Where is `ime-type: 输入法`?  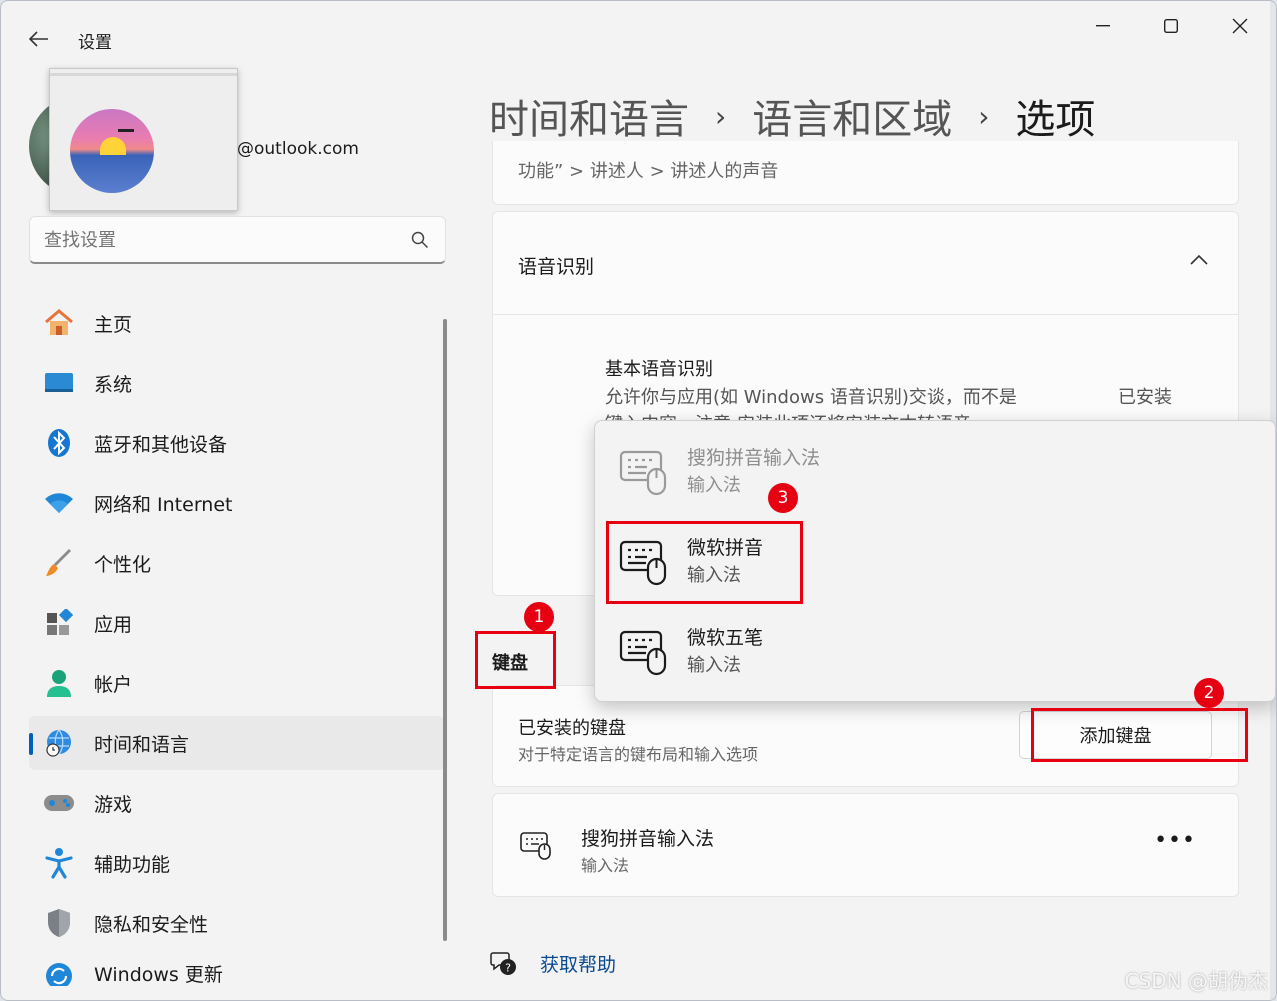
ime-type: 输入法 is located at coordinates (605, 865).